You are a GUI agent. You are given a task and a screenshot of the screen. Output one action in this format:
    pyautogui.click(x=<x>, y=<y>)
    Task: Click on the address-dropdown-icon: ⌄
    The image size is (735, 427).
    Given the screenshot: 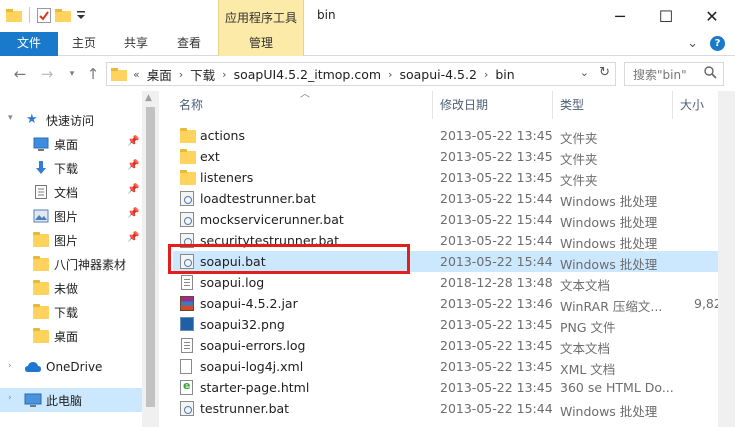 What is the action you would take?
    pyautogui.click(x=584, y=72)
    